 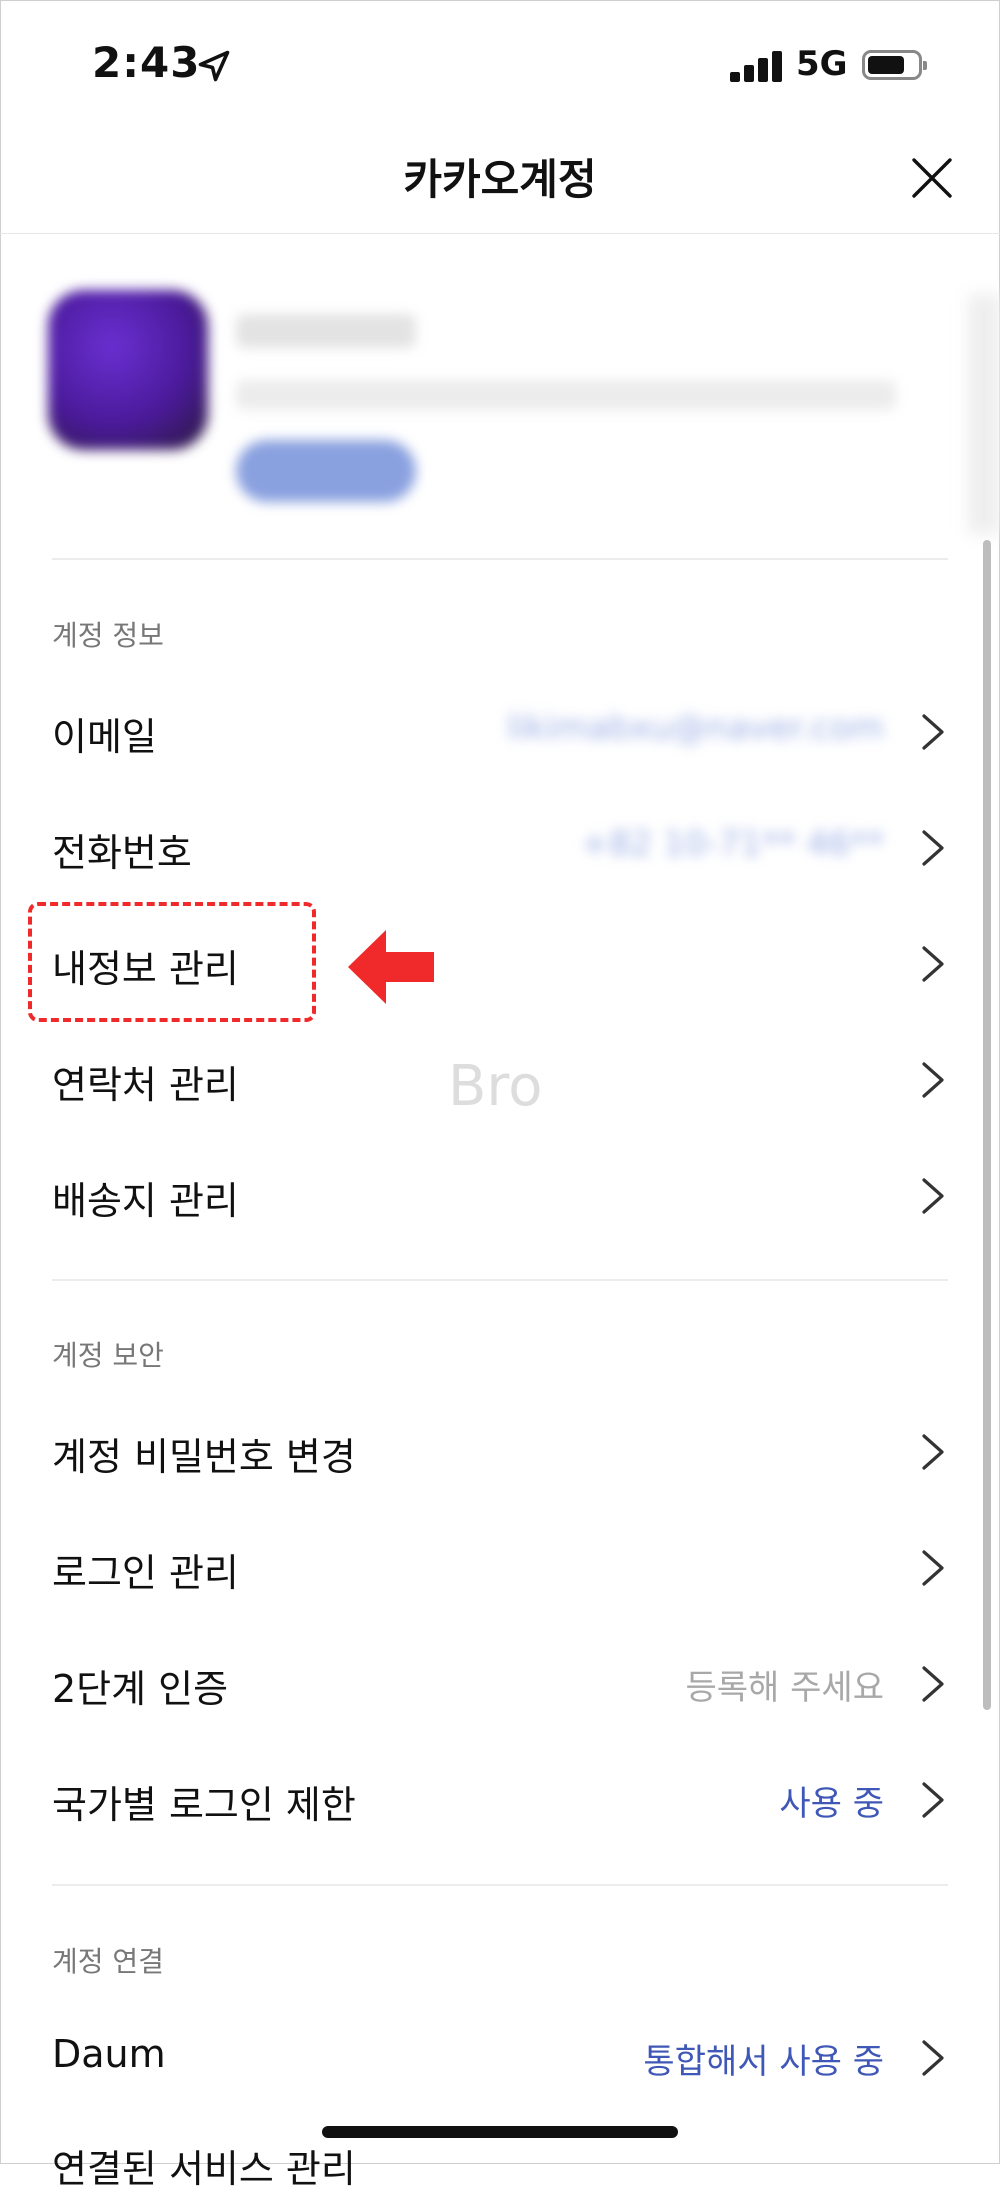 I want to click on status-time: 2:43, so click(x=146, y=62).